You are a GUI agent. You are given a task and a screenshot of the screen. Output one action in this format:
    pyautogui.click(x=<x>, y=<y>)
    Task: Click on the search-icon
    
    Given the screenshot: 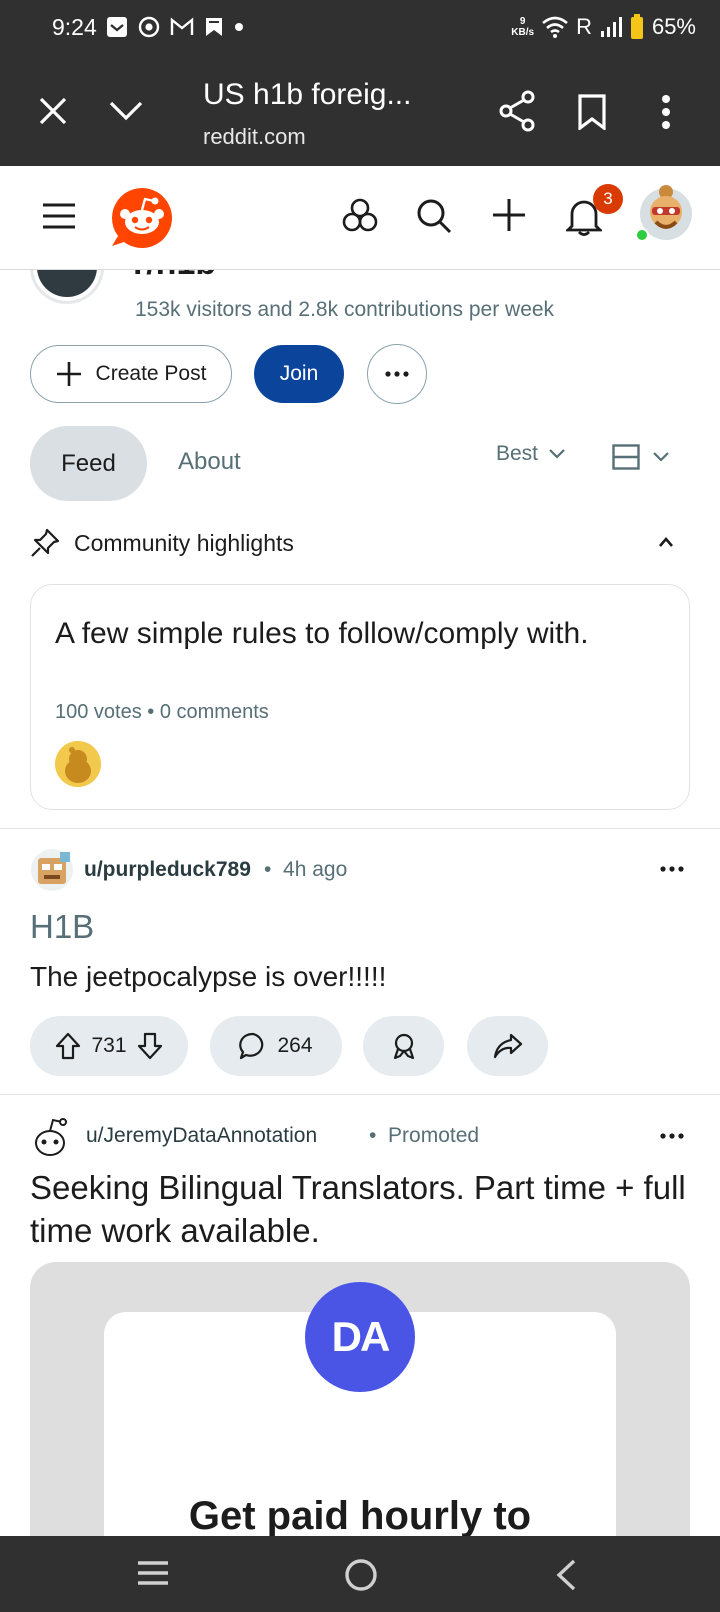 What is the action you would take?
    pyautogui.click(x=434, y=216)
    